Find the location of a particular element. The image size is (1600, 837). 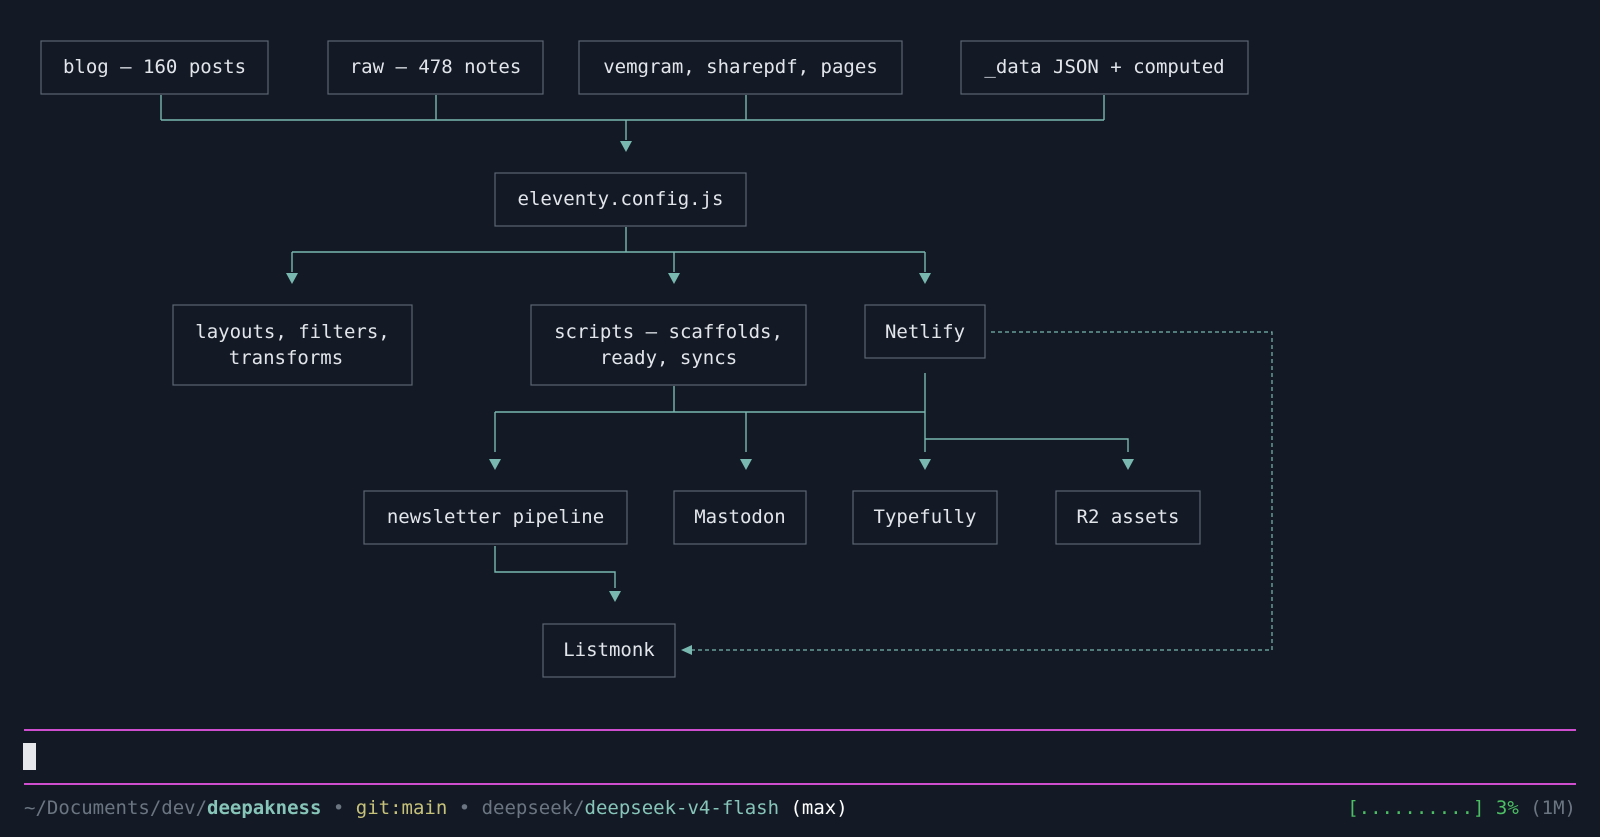

status-mode: (max) is located at coordinates (813, 808).